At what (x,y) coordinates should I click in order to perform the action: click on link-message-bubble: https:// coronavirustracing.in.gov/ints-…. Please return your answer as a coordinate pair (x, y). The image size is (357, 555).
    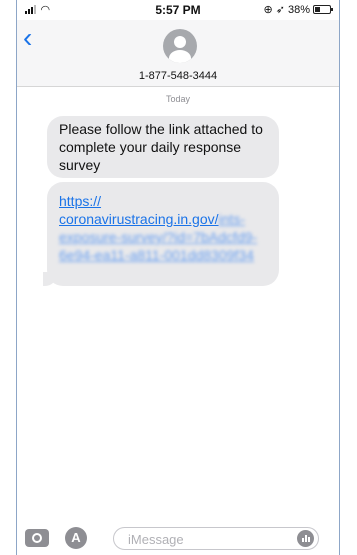
    Looking at the image, I should click on (161, 234).